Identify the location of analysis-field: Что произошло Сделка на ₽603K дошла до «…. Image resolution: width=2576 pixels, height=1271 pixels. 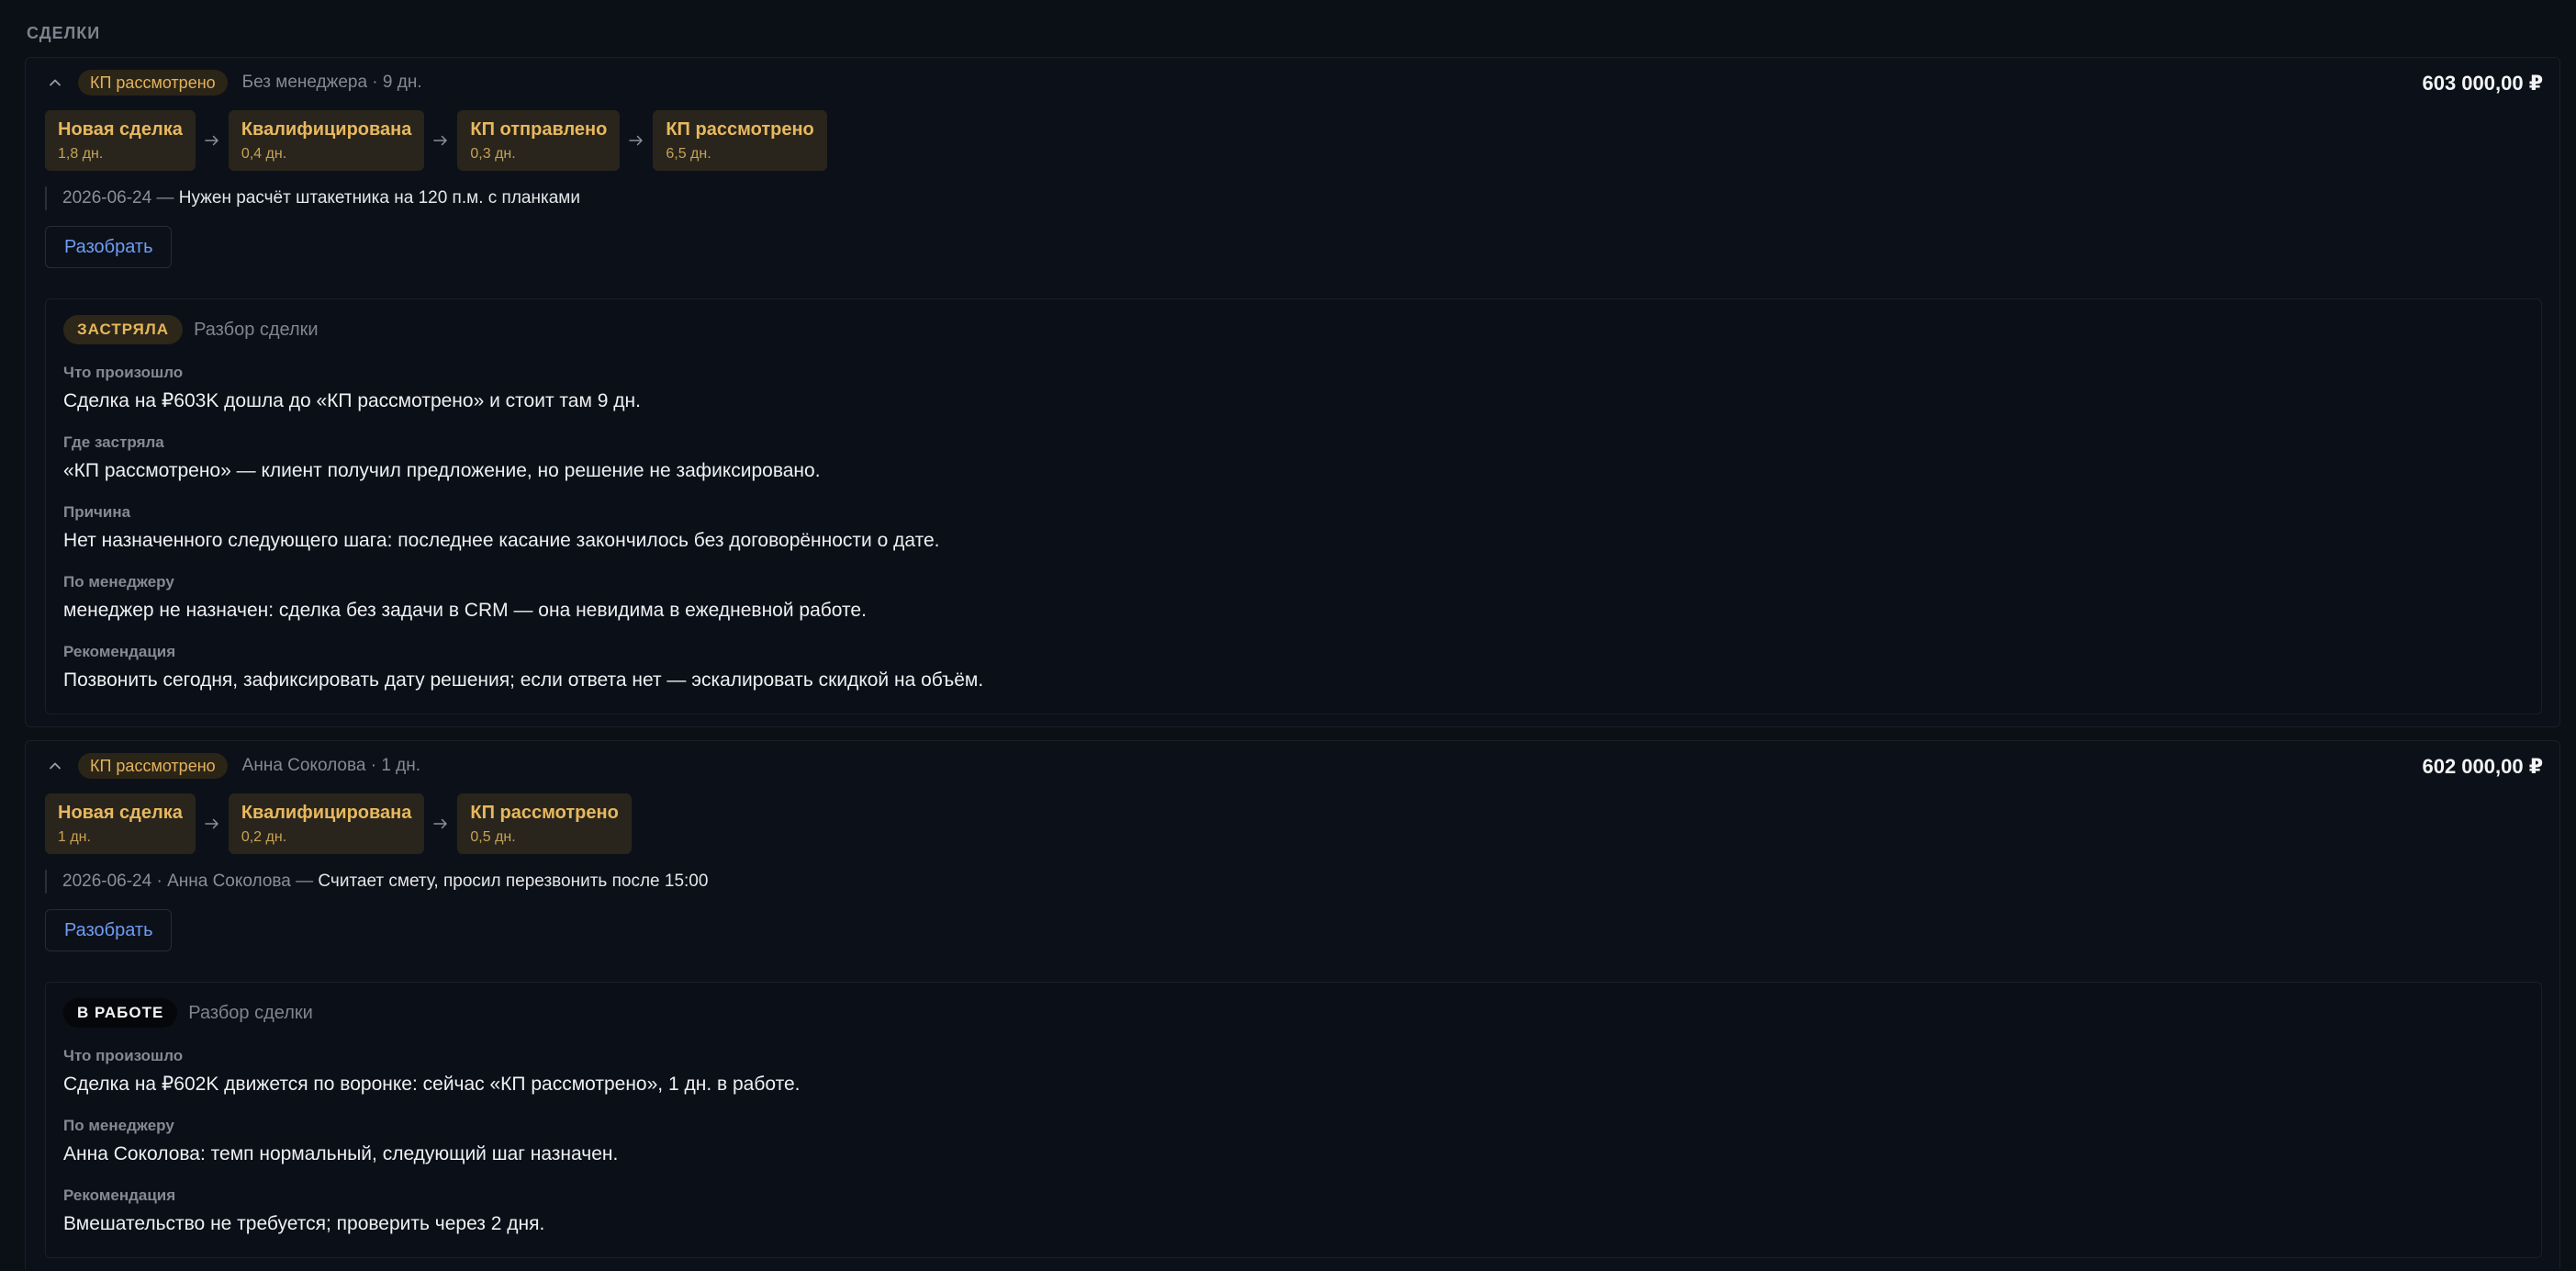
(352, 388).